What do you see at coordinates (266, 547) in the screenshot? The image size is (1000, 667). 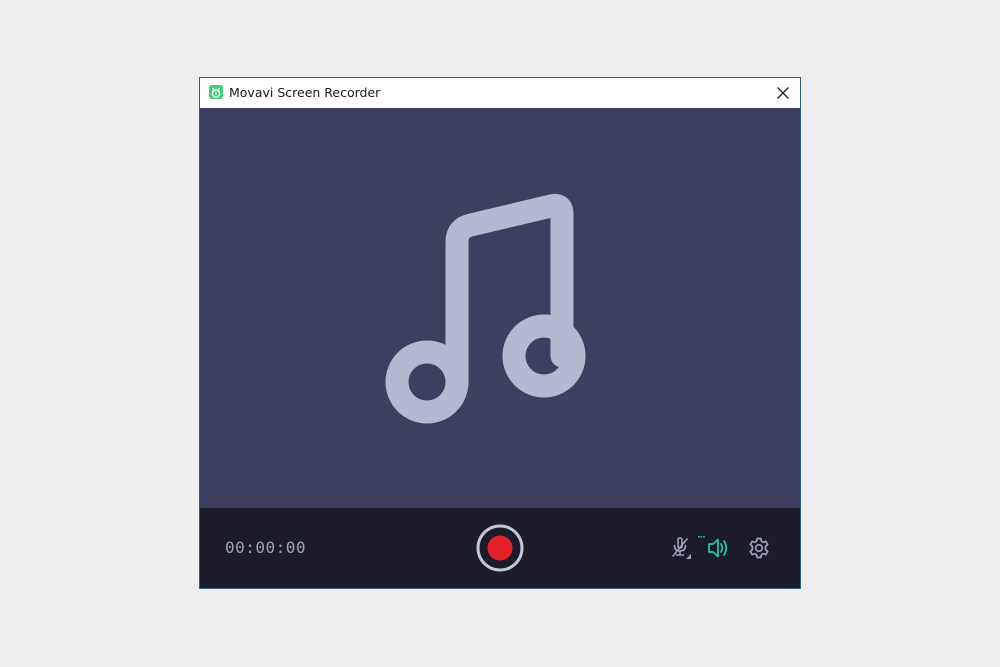 I see `recording-timer: 00:00:00` at bounding box center [266, 547].